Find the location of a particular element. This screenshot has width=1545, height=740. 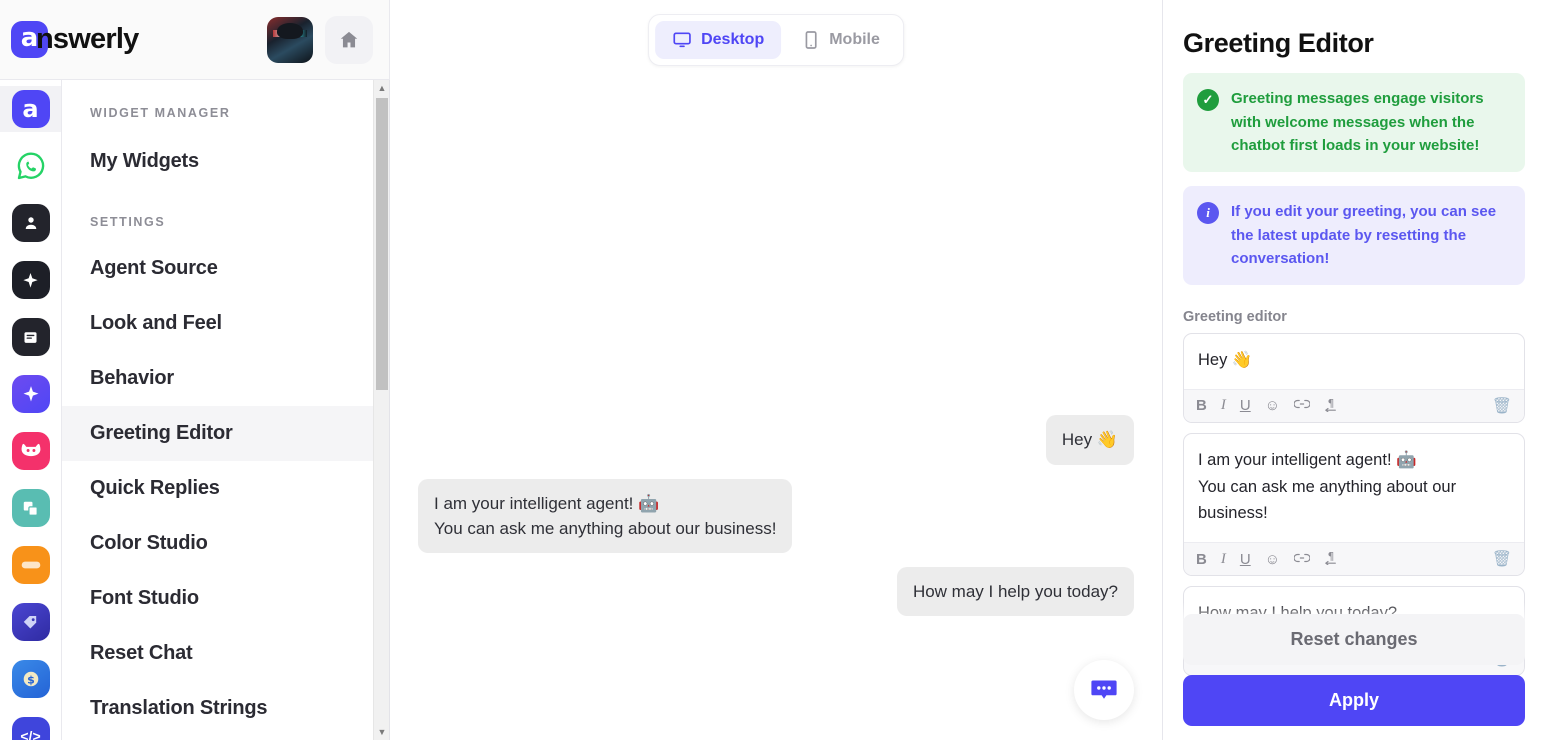

rail-item-knowledge-base is located at coordinates (30, 337).